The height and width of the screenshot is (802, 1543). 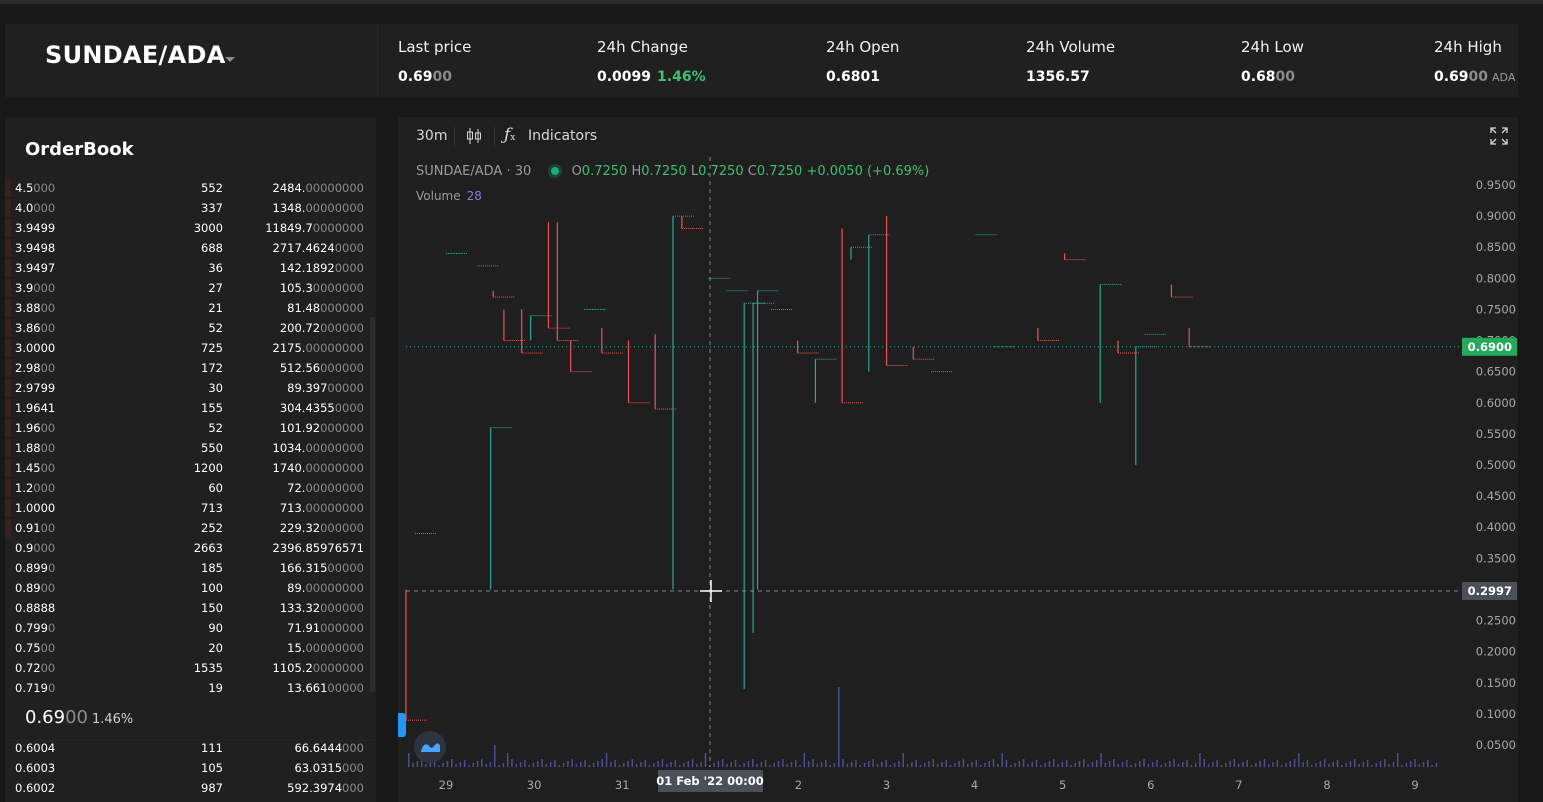 I want to click on order-price: 0.8900, so click(x=35, y=588).